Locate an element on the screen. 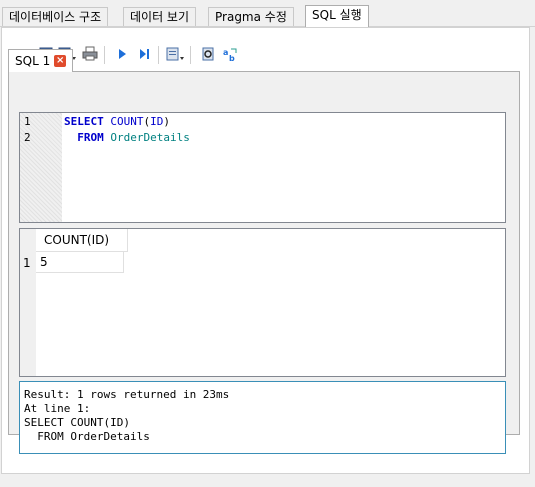 Image resolution: width=535 pixels, height=487 pixels. sql-tab-label: SQL 1 is located at coordinates (33, 61).